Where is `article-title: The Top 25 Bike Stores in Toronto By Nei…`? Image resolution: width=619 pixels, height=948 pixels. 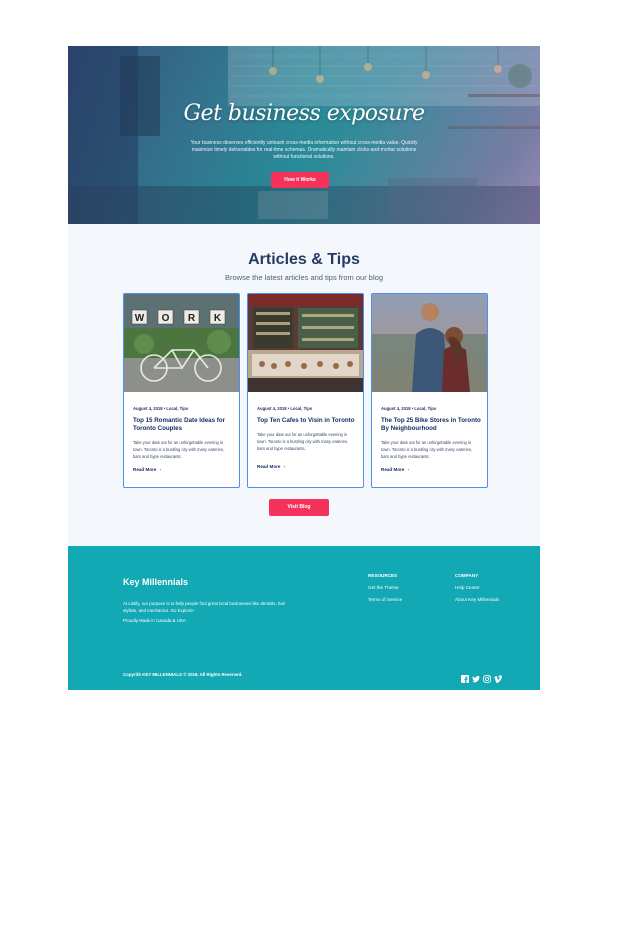
article-title: The Top 25 Bike Stores in Toronto By Nei… is located at coordinates (431, 425).